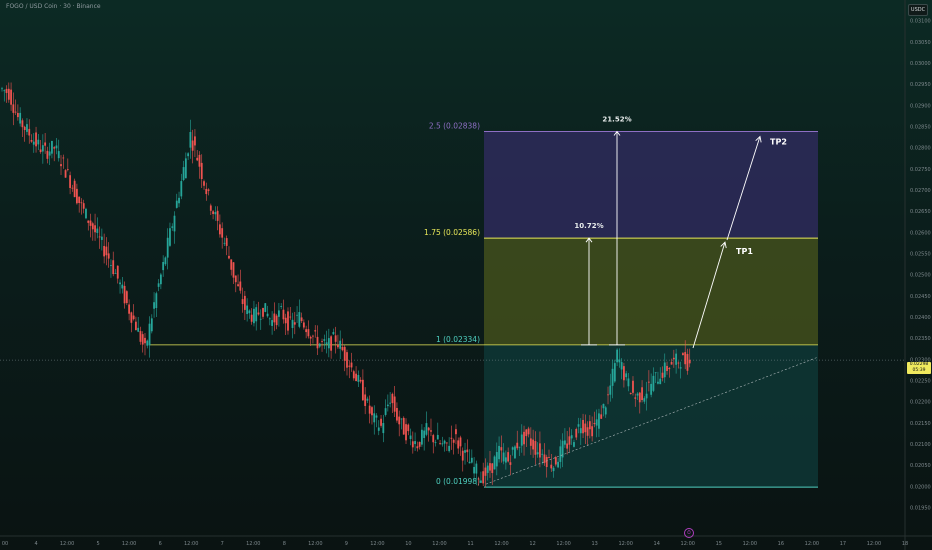 The image size is (932, 550). Describe the element at coordinates (98, 544) in the screenshot. I see `time-axis-tick: 5` at that location.